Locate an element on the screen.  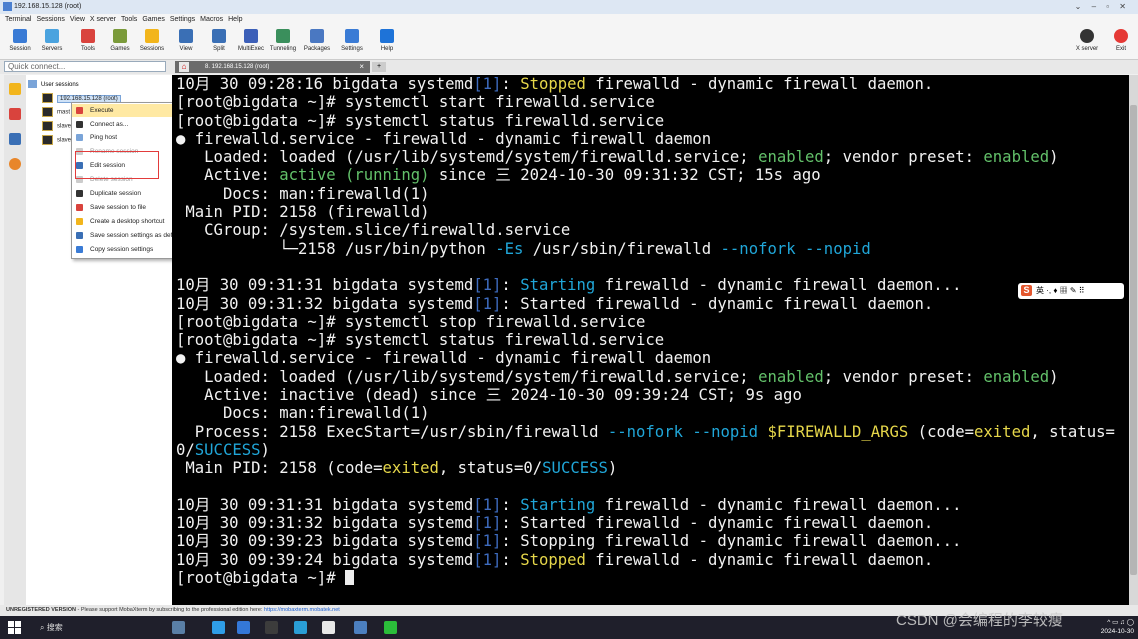
vmware-icon is located at coordinates (300, 627).